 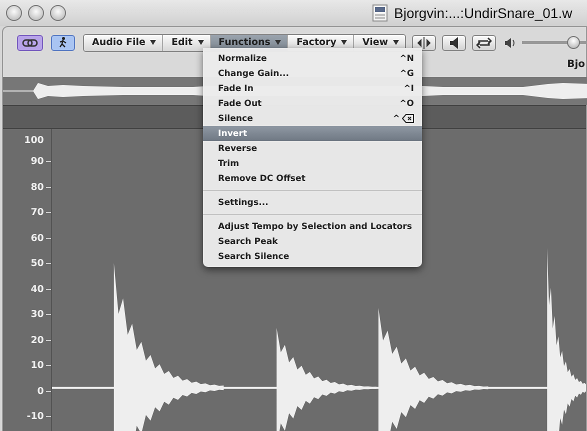 What do you see at coordinates (483, 13) in the screenshot?
I see `window-title: Bjorgvin:...:UndirSnare_01.w` at bounding box center [483, 13].